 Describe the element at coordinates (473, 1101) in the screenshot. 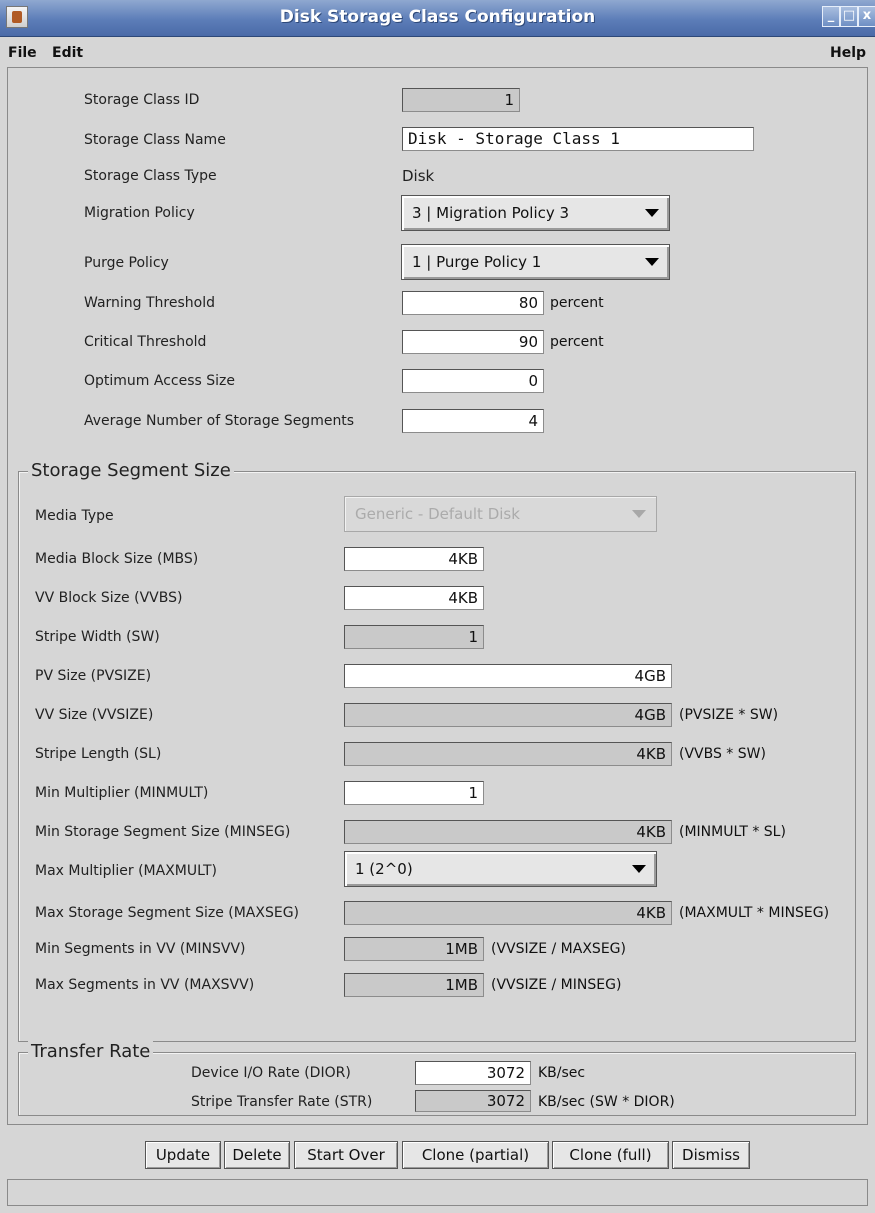

I see `str-field: 3072` at that location.